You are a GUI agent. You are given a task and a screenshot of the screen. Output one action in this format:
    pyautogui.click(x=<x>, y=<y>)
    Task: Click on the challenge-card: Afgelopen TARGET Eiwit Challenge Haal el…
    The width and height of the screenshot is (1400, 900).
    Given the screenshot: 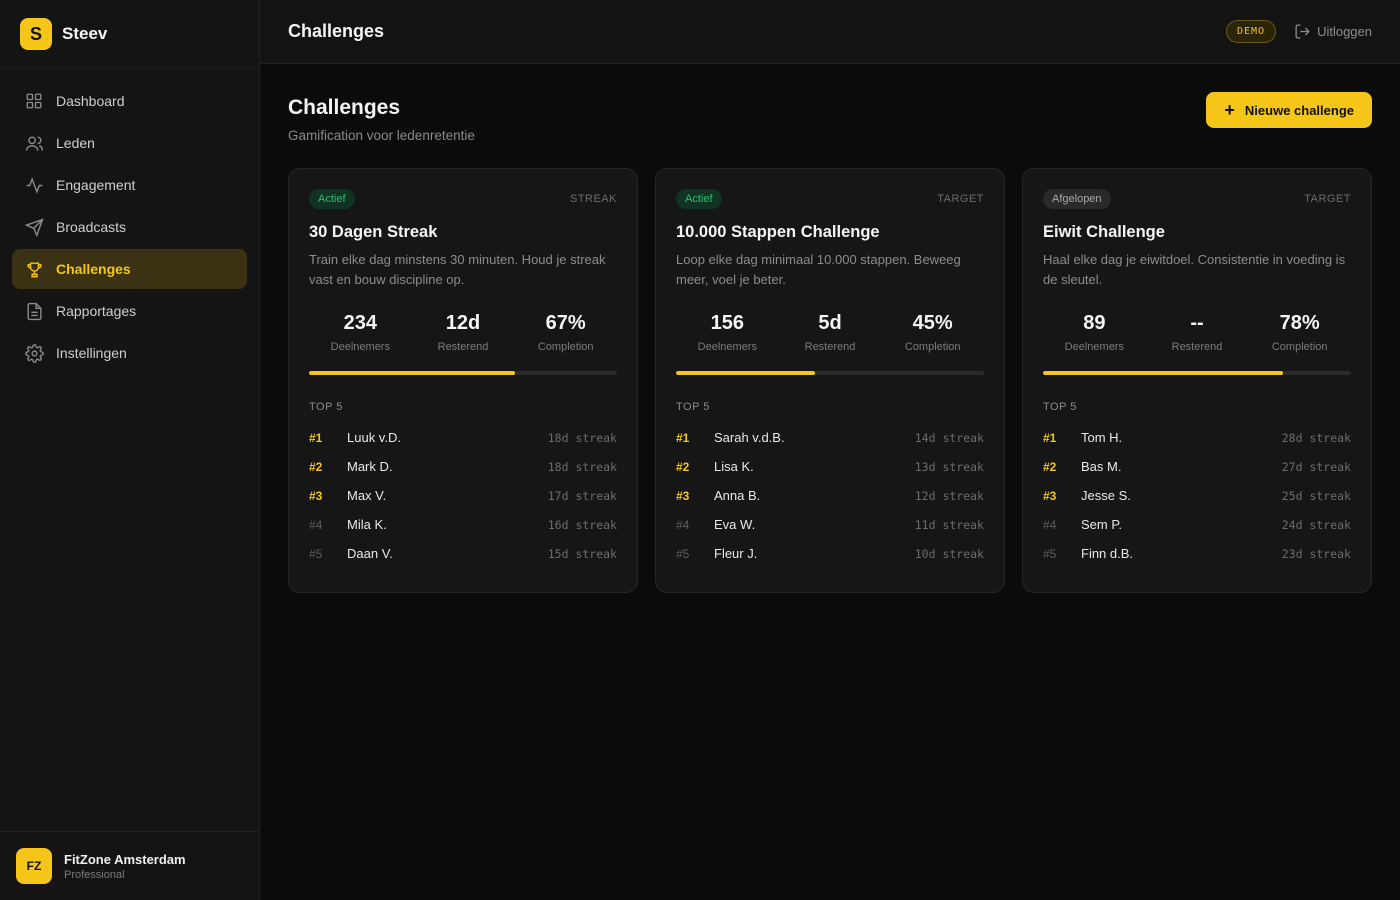 What is the action you would take?
    pyautogui.click(x=1197, y=380)
    